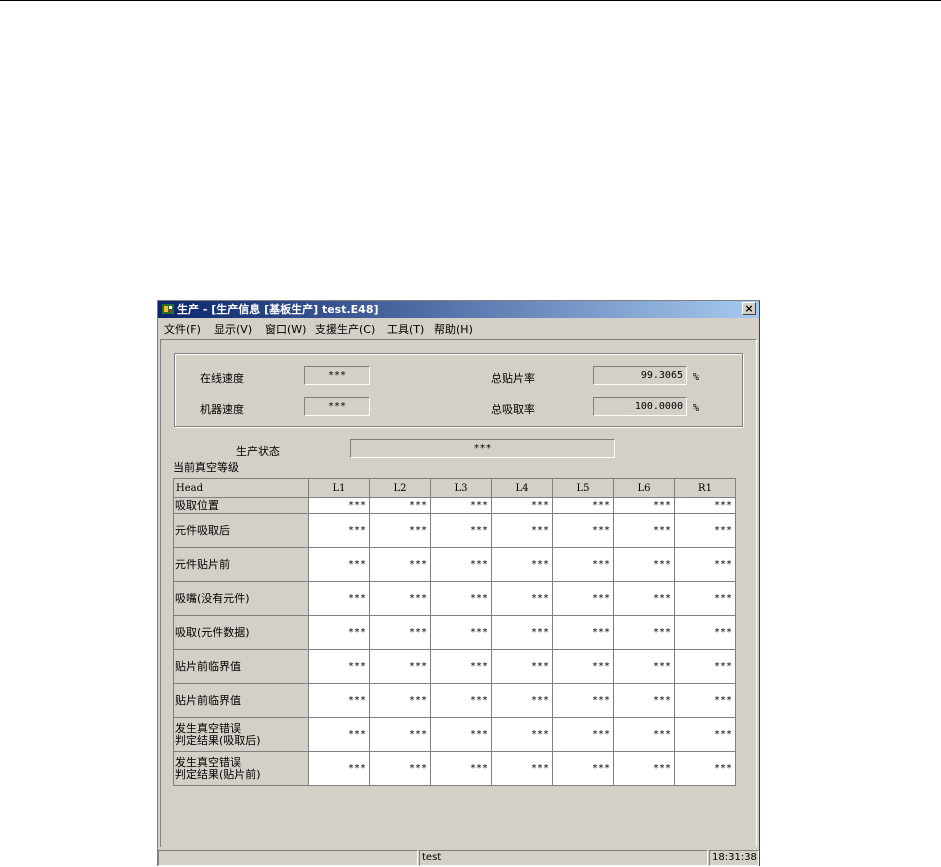  I want to click on menu-view: 显示(V), so click(233, 329).